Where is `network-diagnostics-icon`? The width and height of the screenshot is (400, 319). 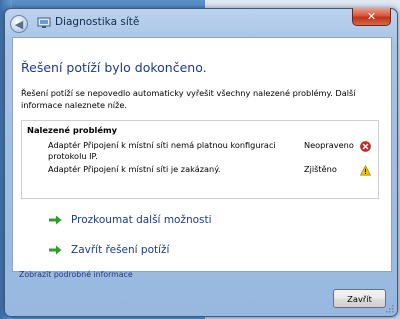
network-diagnostics-icon is located at coordinates (44, 22).